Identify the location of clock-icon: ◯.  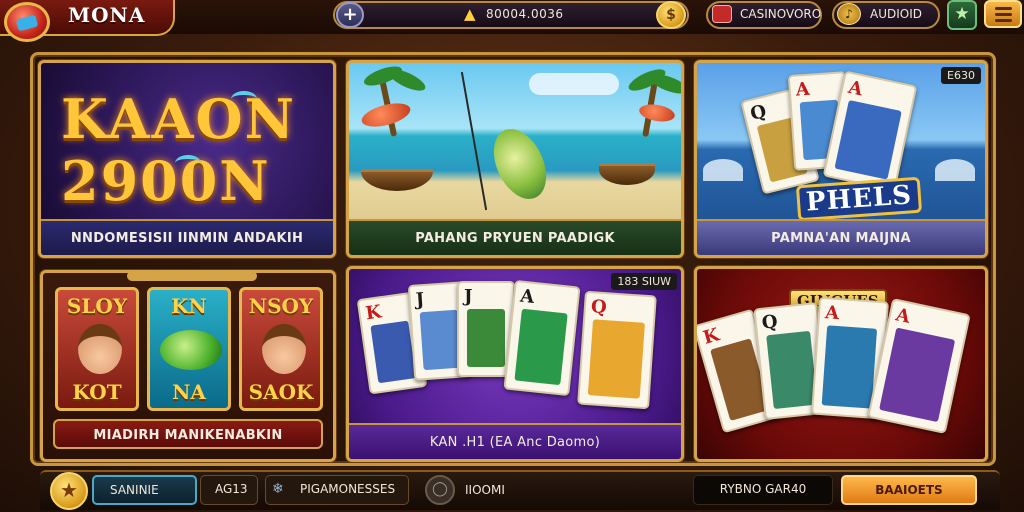
(440, 490).